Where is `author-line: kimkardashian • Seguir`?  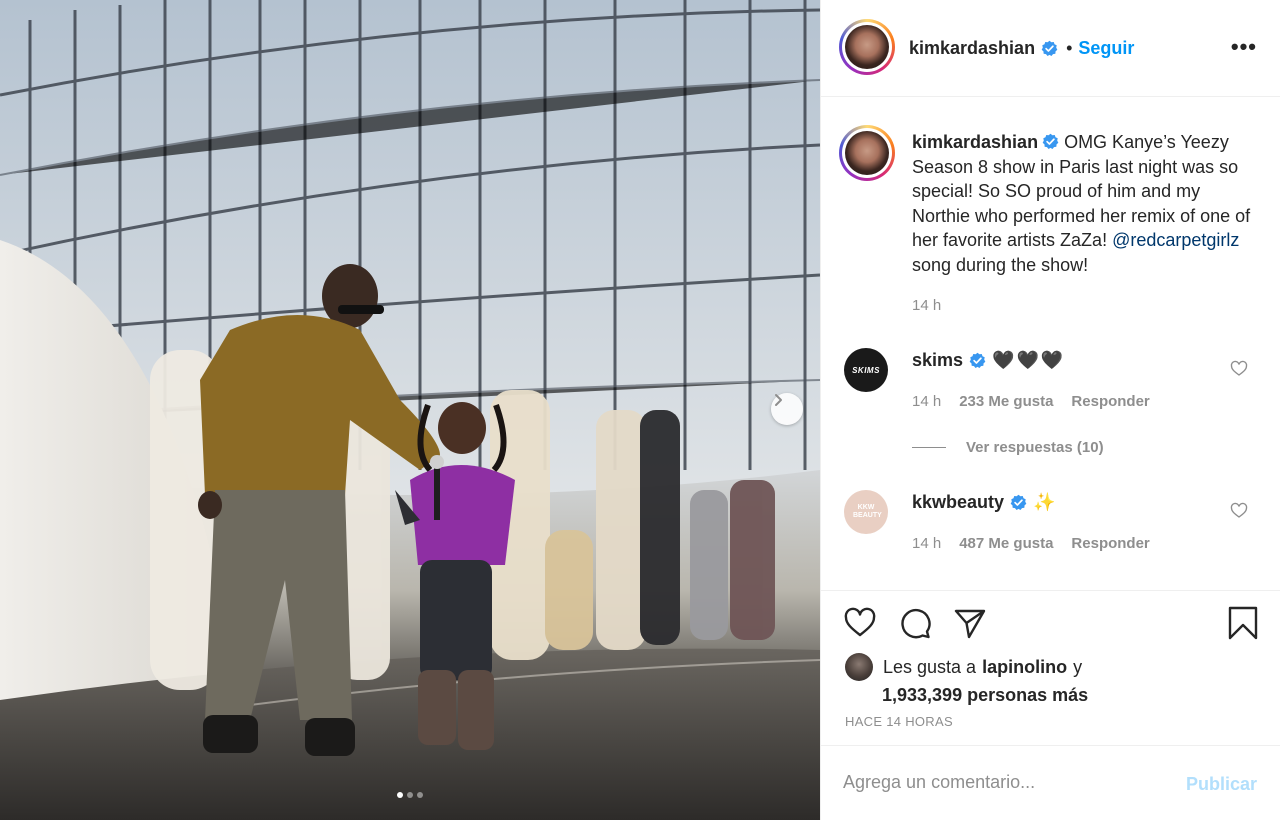 author-line: kimkardashian • Seguir is located at coordinates (1021, 48).